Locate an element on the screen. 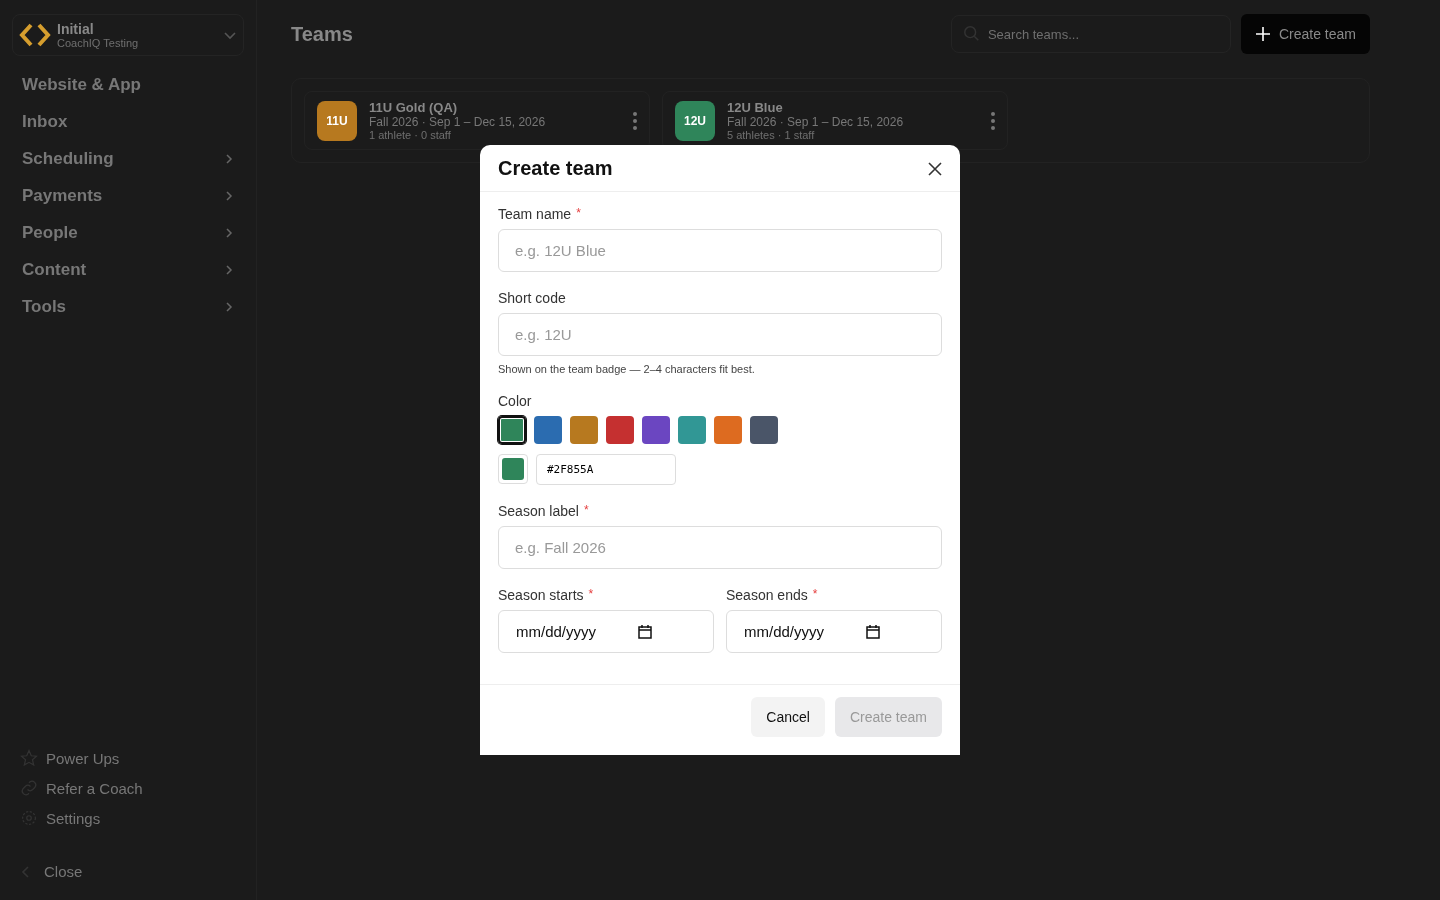 The width and height of the screenshot is (1440, 900). hex-color-field: #2F855A is located at coordinates (606, 469).